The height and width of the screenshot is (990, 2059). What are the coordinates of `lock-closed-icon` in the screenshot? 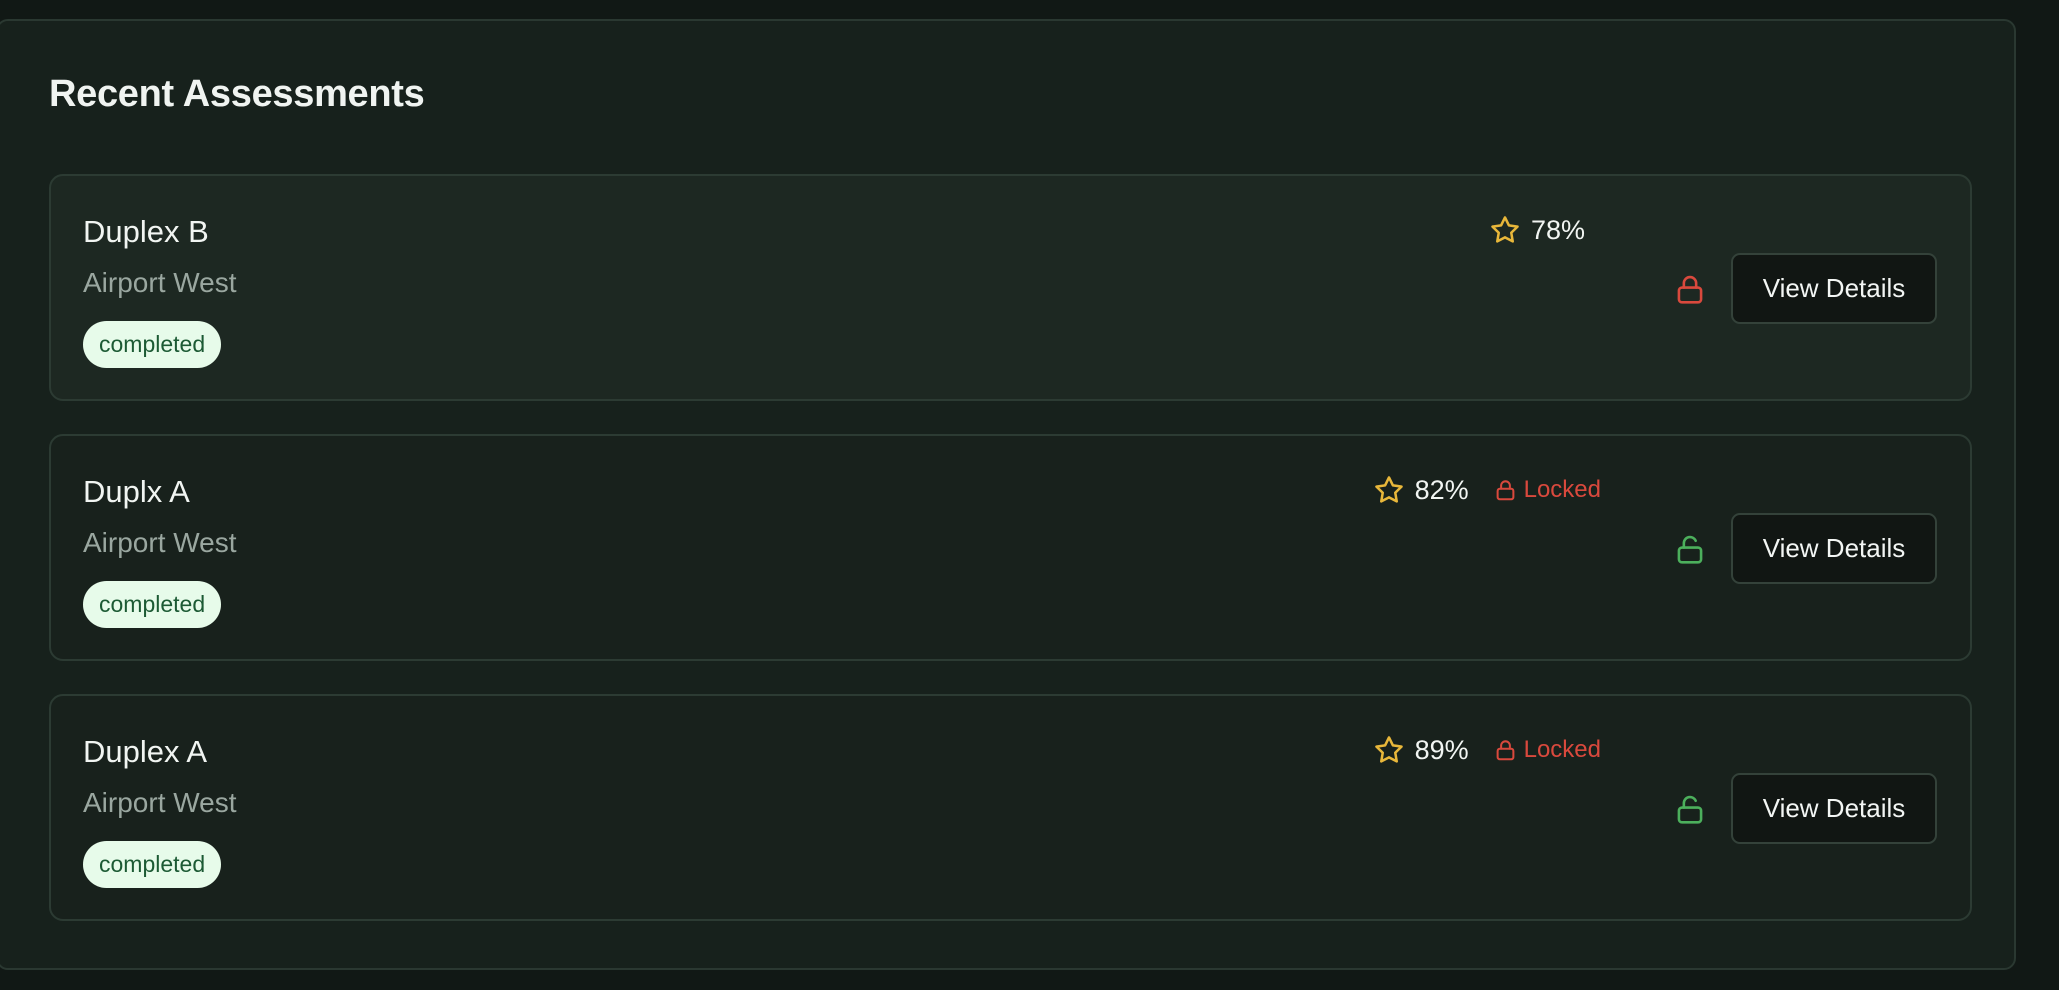 It's located at (1690, 290).